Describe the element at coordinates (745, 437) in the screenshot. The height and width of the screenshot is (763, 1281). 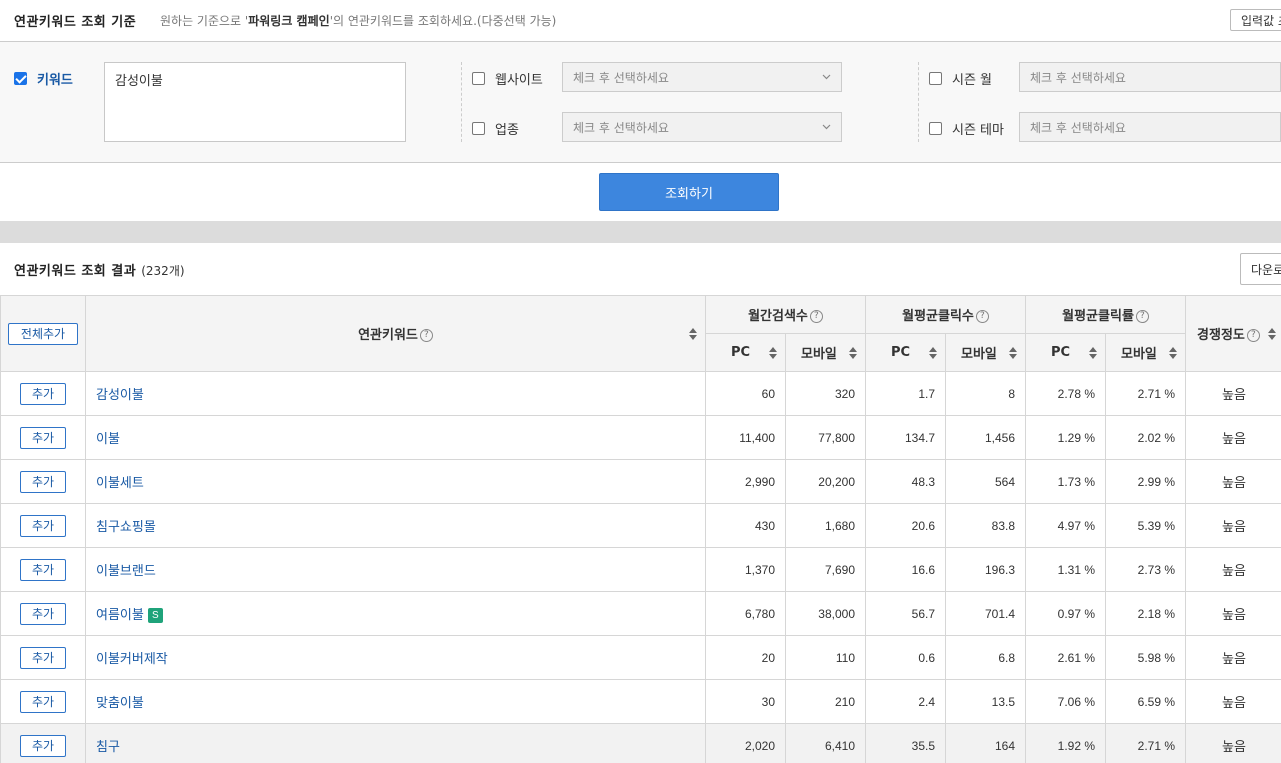
I see `search-pc: 11,400` at that location.